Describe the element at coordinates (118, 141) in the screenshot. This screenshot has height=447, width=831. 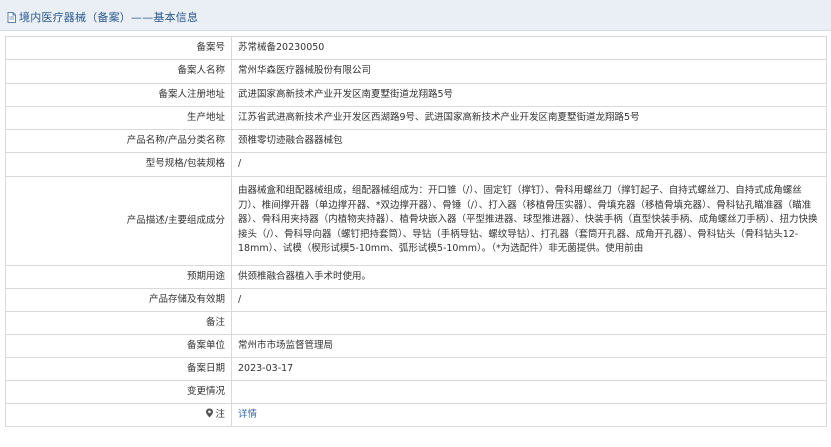
I see `row-label: 产品名称/产品分类名称` at that location.